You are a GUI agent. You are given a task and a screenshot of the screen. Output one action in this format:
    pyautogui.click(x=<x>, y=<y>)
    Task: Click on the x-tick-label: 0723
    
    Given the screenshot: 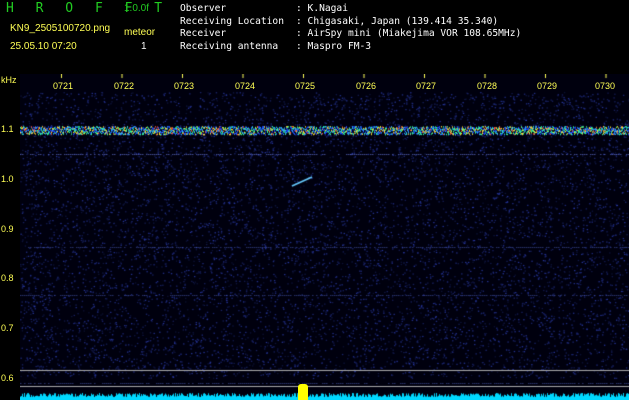 What is the action you would take?
    pyautogui.click(x=184, y=86)
    